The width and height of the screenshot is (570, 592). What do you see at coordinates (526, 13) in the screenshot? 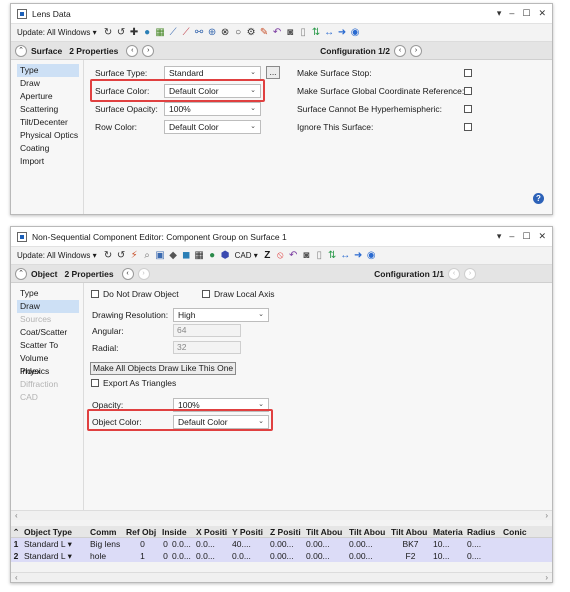
I see `maximize-icon: ☐` at bounding box center [526, 13].